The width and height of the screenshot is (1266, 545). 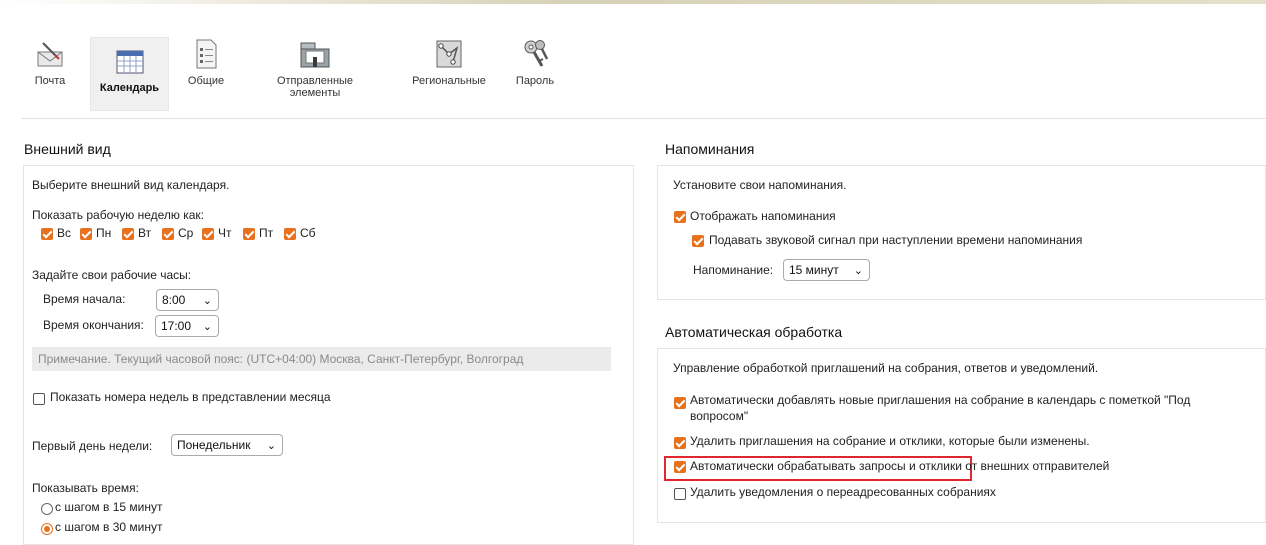 What do you see at coordinates (186, 233) in the screenshot?
I see `day-label: Ср` at bounding box center [186, 233].